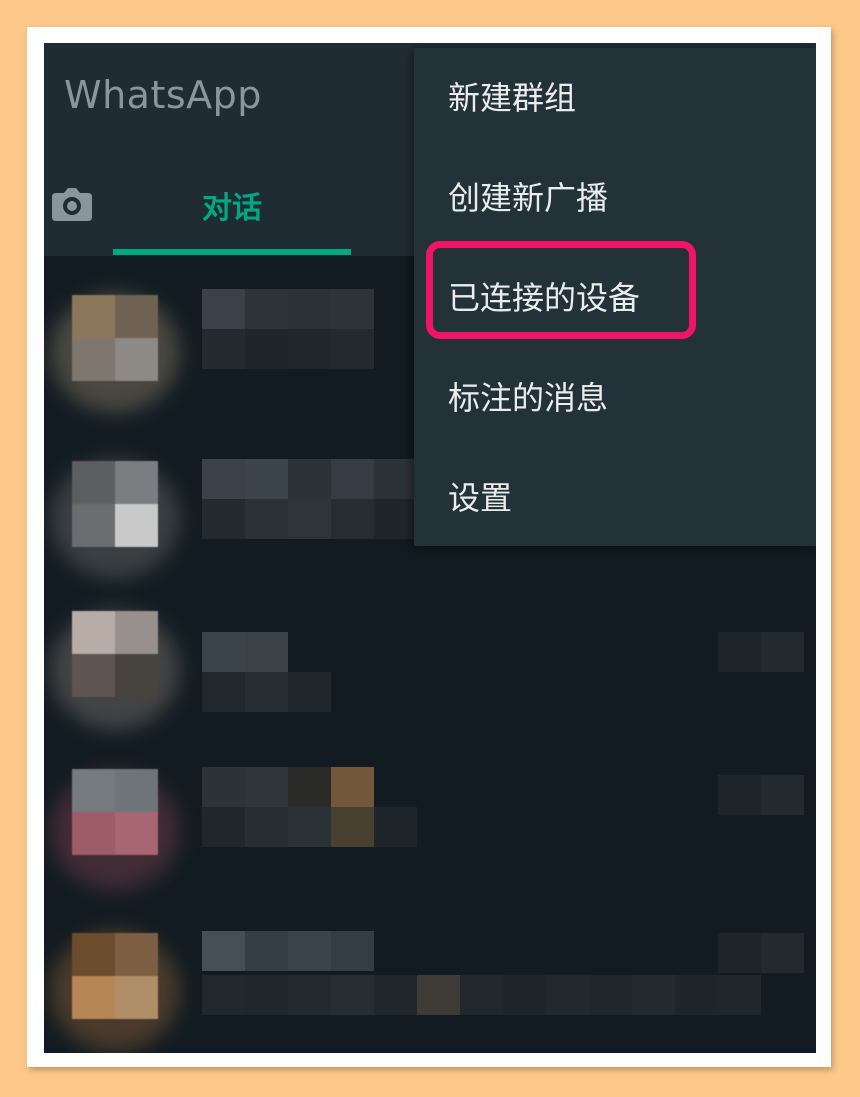 The height and width of the screenshot is (1097, 860). What do you see at coordinates (163, 95) in the screenshot?
I see `app-title: WhatsApp` at bounding box center [163, 95].